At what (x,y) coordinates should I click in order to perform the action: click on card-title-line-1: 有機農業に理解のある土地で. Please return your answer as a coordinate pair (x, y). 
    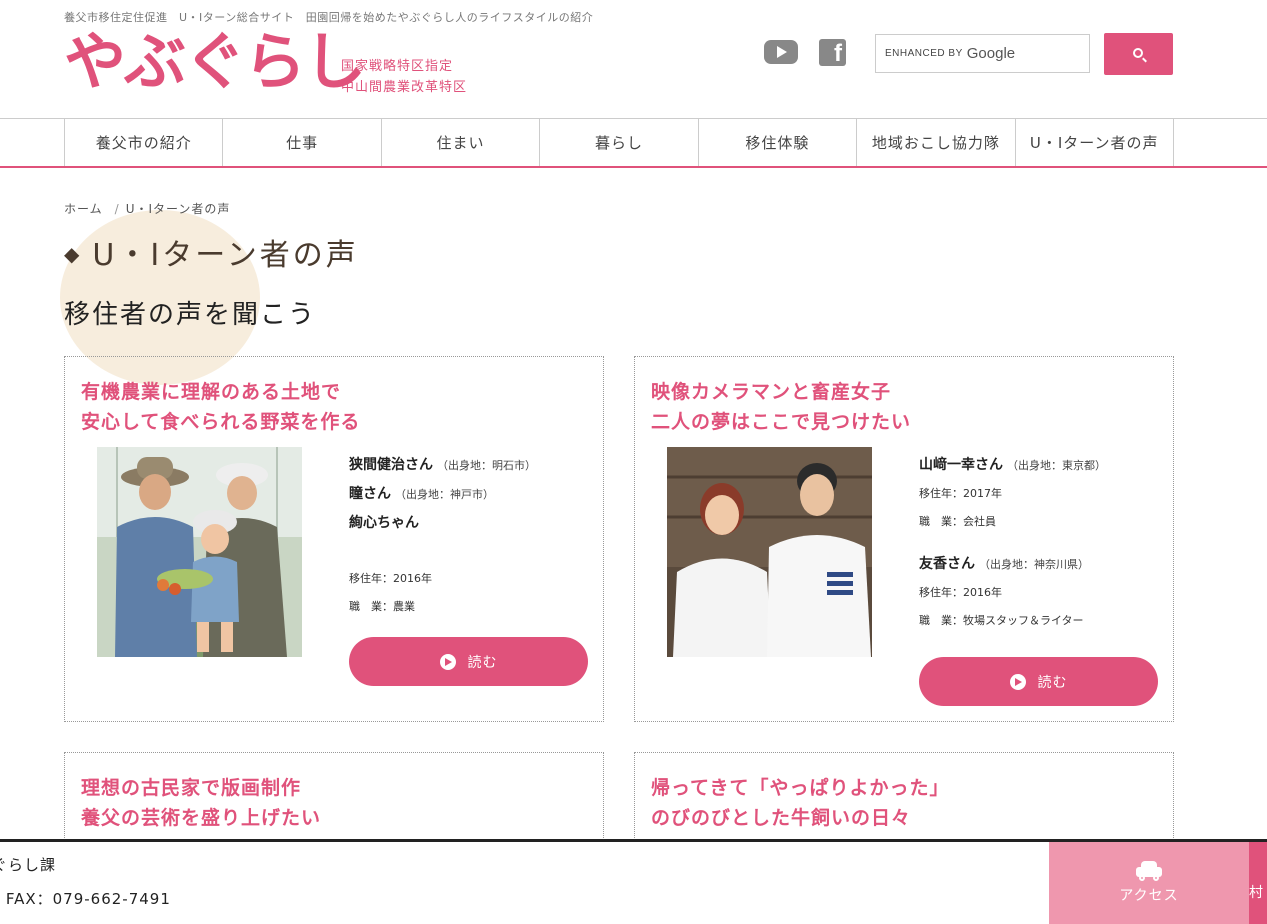
    Looking at the image, I should click on (211, 392).